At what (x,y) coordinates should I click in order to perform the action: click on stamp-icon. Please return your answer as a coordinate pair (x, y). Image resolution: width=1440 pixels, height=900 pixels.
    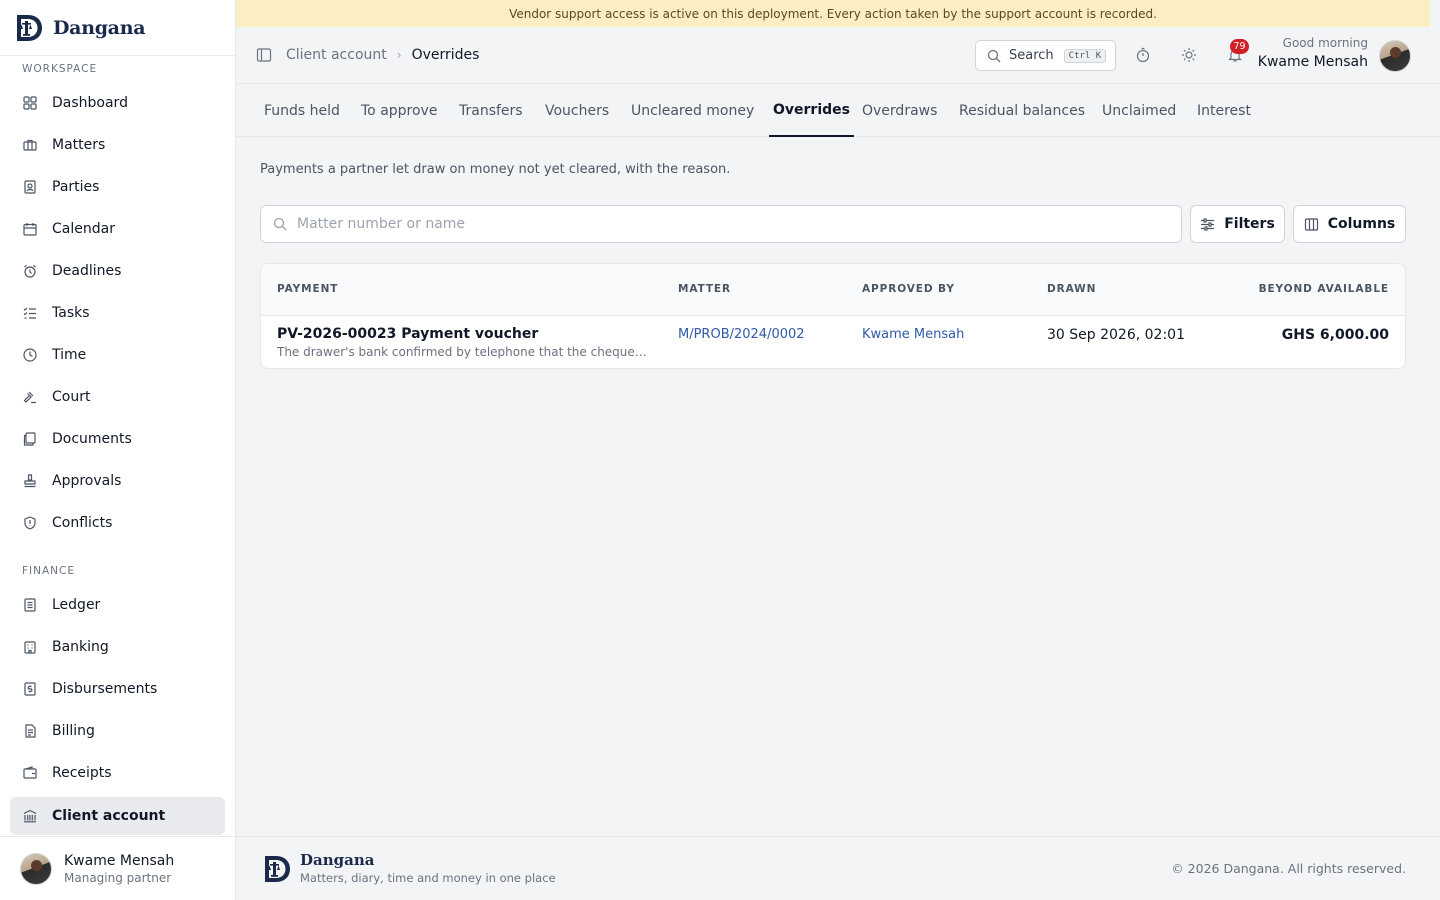
    Looking at the image, I should click on (30, 481).